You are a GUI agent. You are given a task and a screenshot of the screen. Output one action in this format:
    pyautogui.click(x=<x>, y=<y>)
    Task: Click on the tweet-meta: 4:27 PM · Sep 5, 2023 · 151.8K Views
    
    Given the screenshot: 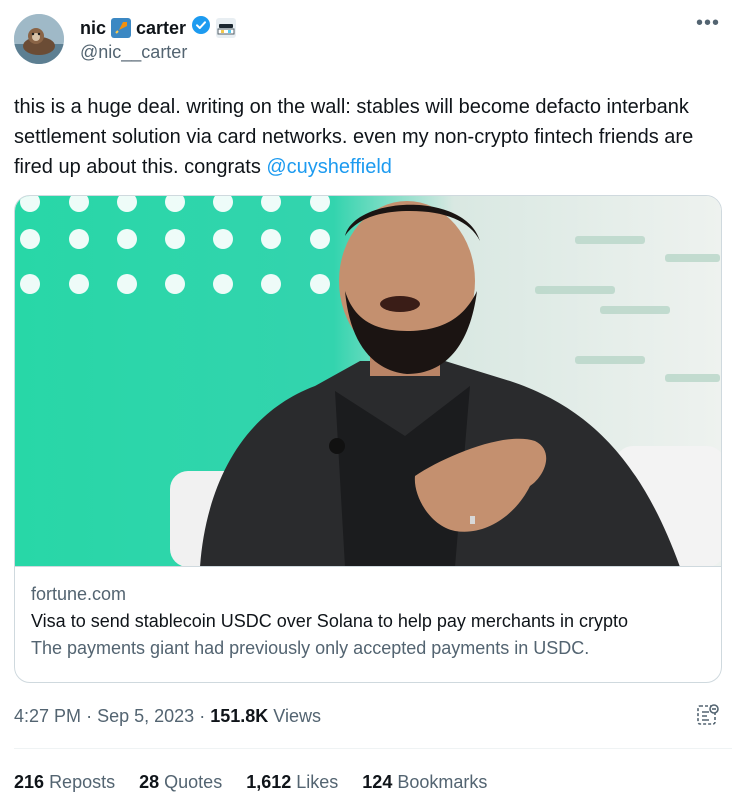 What is the action you would take?
    pyautogui.click(x=167, y=716)
    